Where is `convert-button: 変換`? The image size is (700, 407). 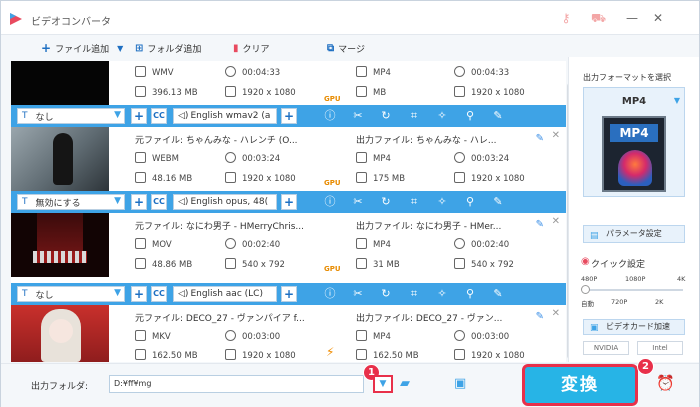 convert-button: 変換 is located at coordinates (580, 385).